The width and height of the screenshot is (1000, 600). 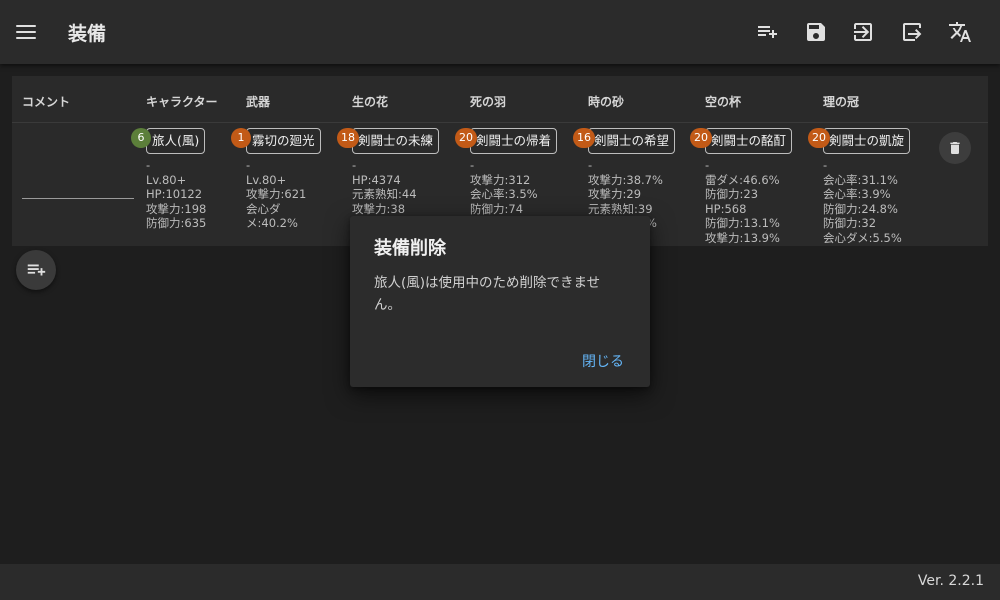 I want to click on stat-line: HP:10122, so click(x=174, y=194).